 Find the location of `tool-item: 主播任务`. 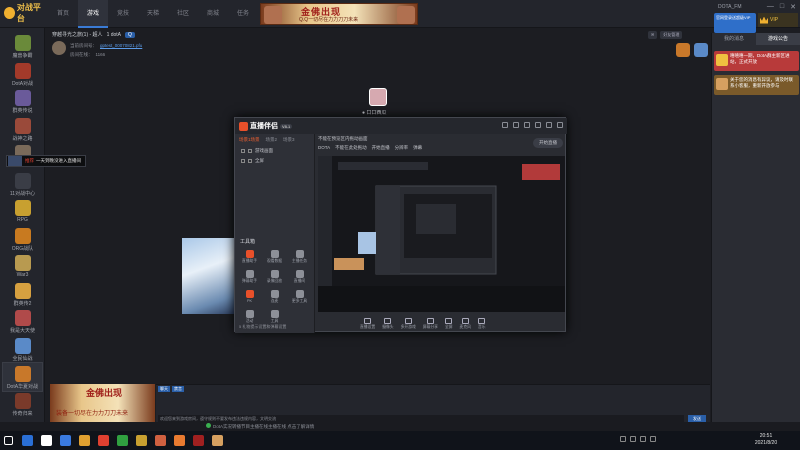

tool-item: 主播任务 is located at coordinates (299, 257).